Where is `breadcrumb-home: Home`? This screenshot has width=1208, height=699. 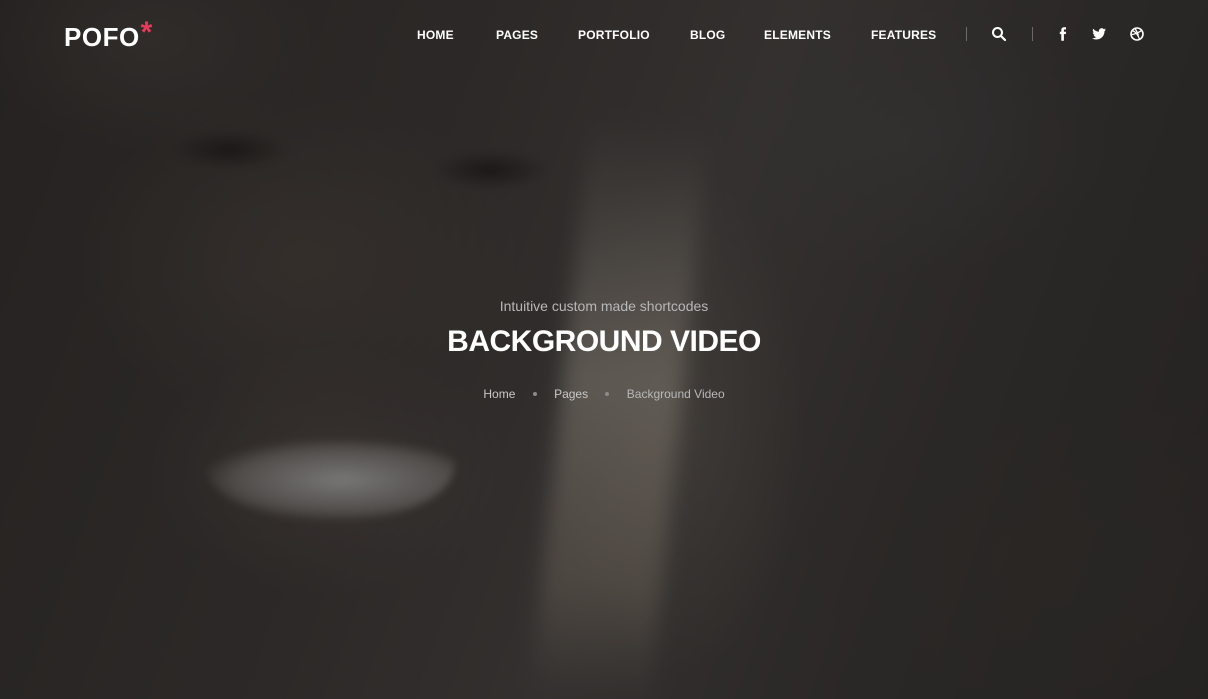 breadcrumb-home: Home is located at coordinates (499, 394).